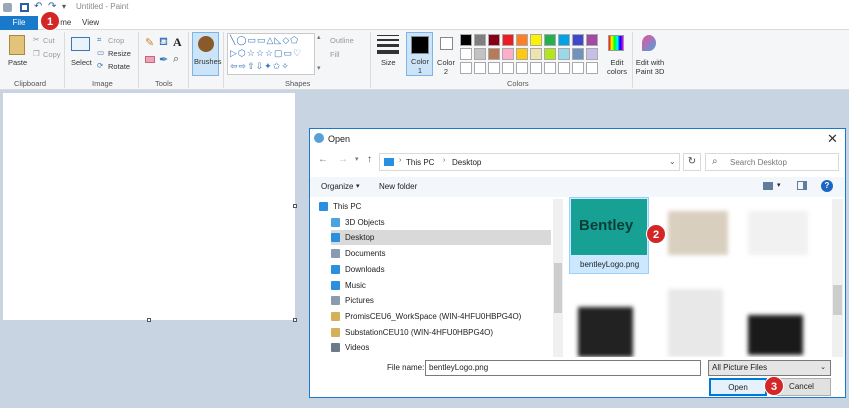 This screenshot has height=408, width=849. I want to click on tree-item: 3D Objects, so click(441, 222).